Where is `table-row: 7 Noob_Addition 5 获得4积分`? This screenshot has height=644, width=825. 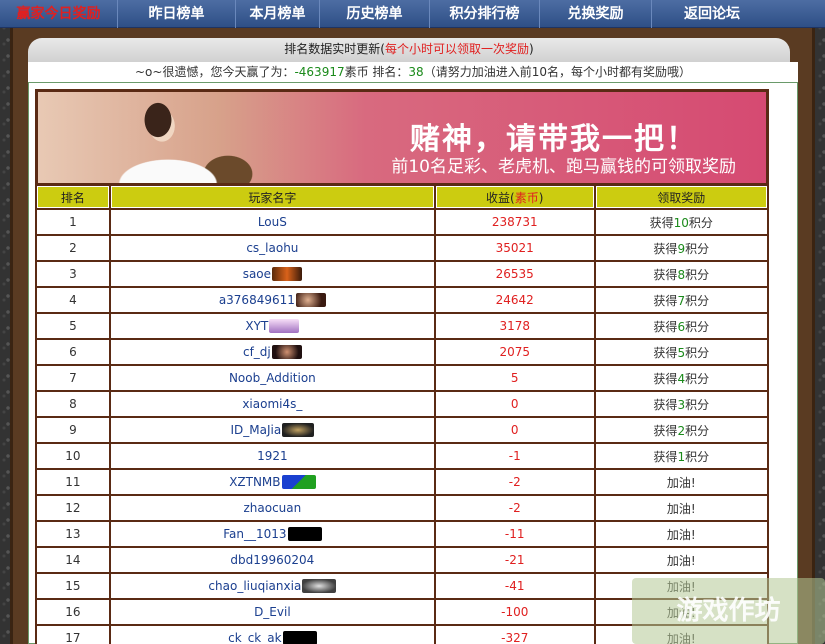 table-row: 7 Noob_Addition 5 获得4积分 is located at coordinates (402, 378).